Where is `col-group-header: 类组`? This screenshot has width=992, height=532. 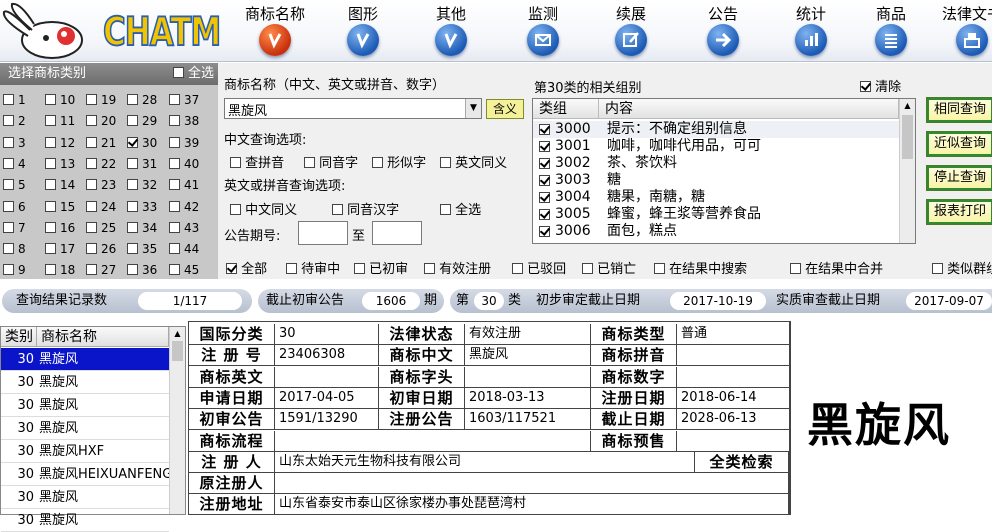 col-group-header: 类组 is located at coordinates (566, 109).